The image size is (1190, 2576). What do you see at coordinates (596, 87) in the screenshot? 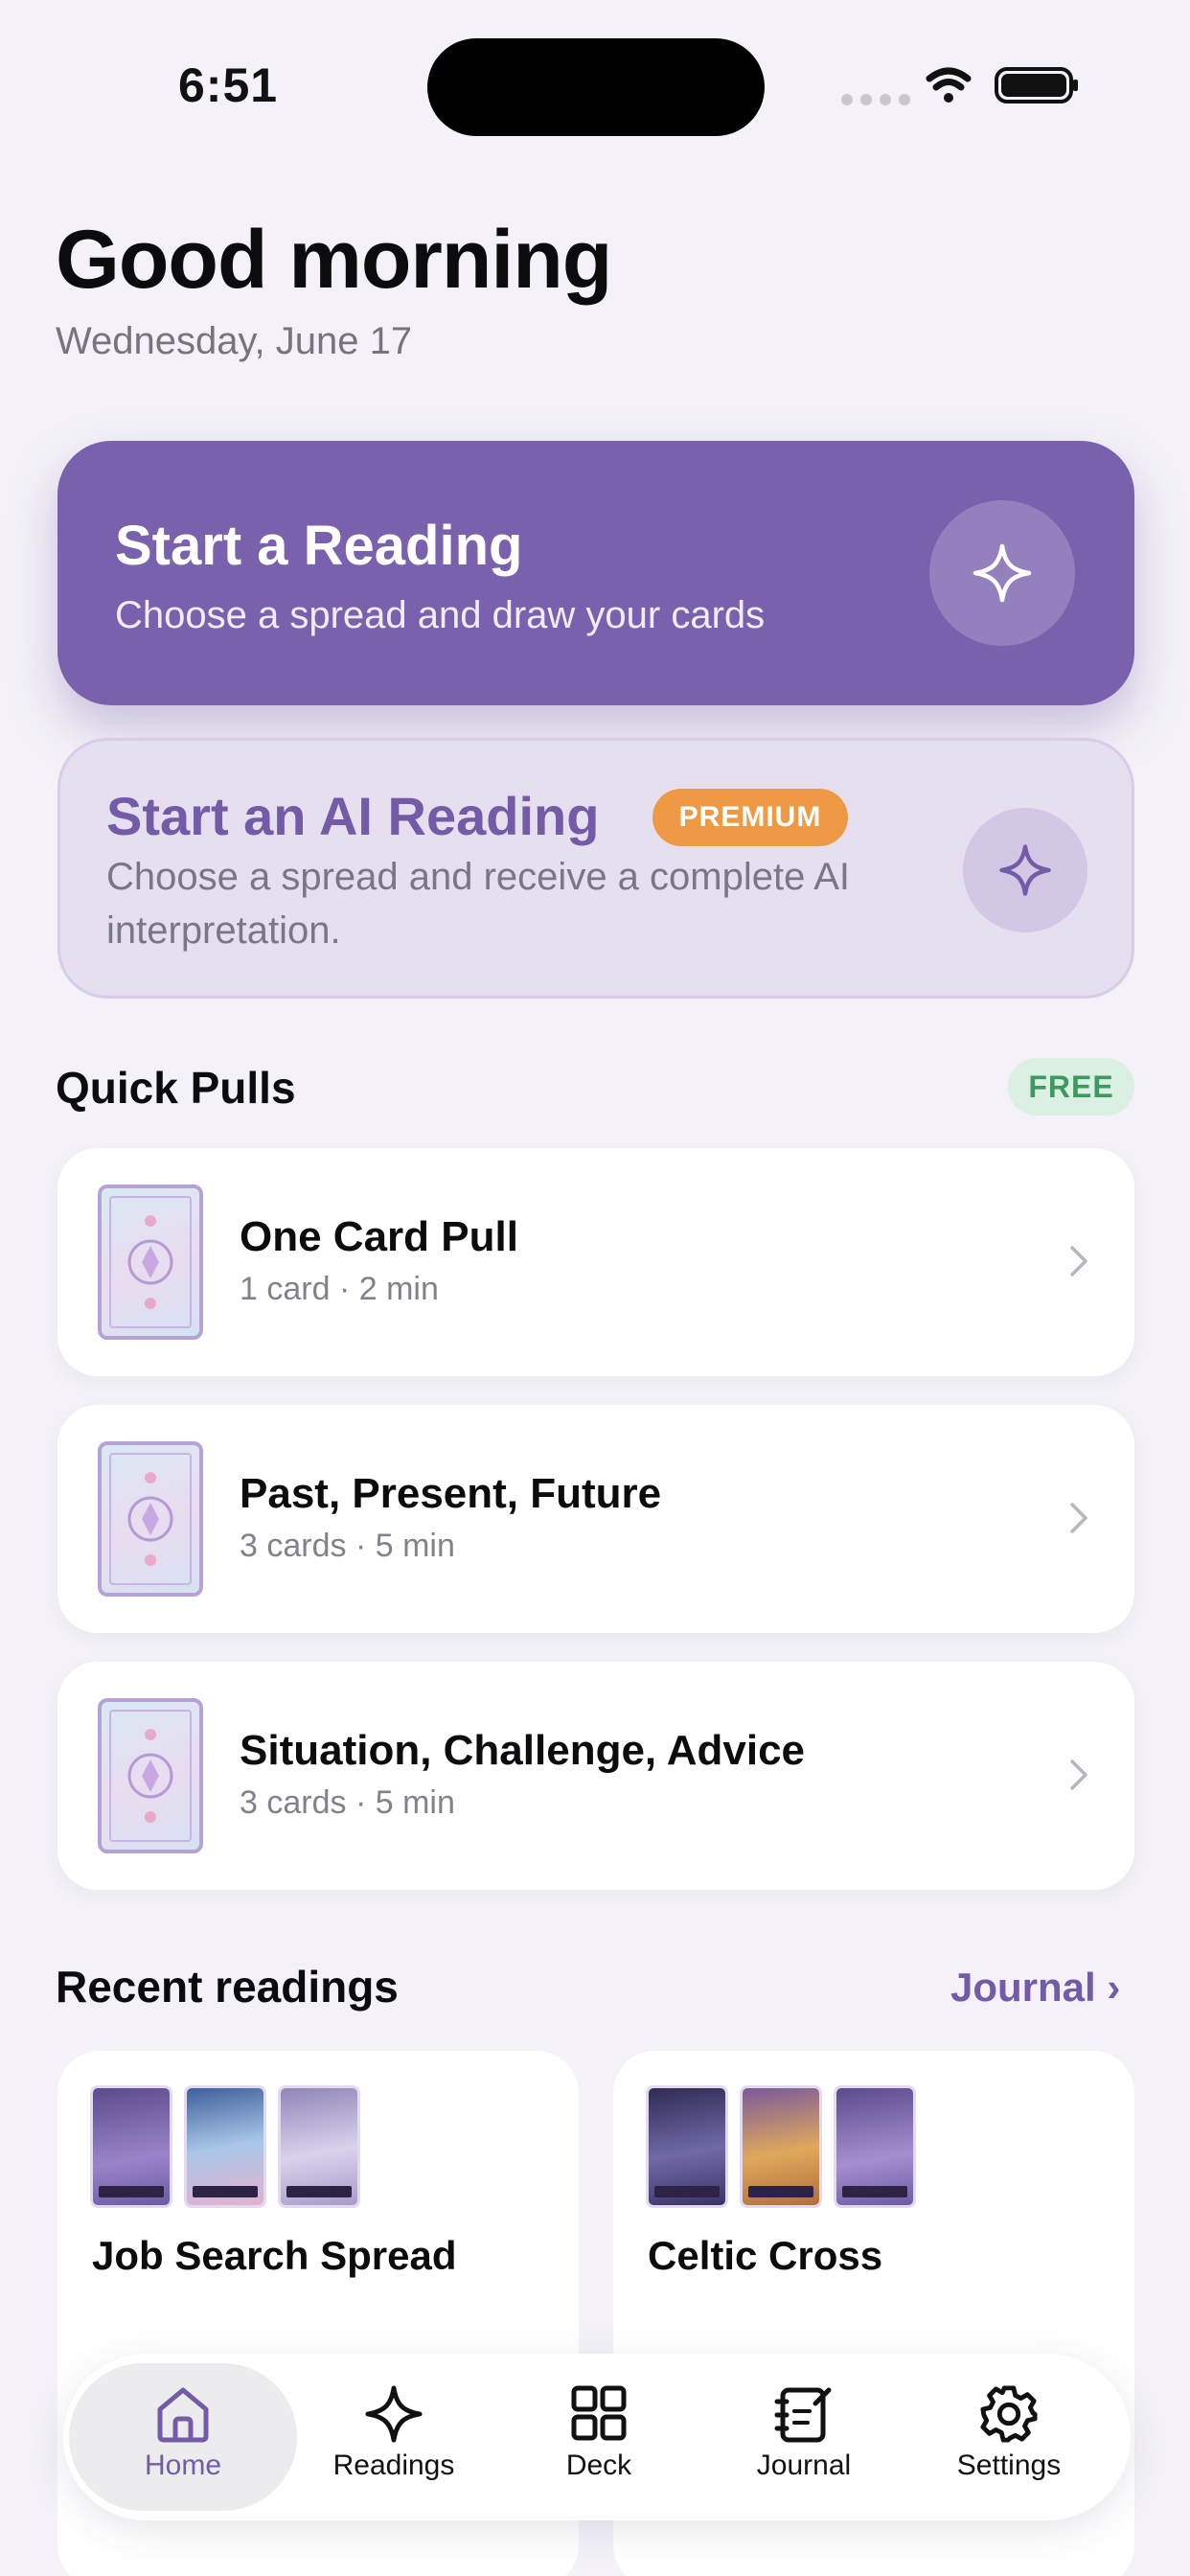
I see `dynamic-island` at bounding box center [596, 87].